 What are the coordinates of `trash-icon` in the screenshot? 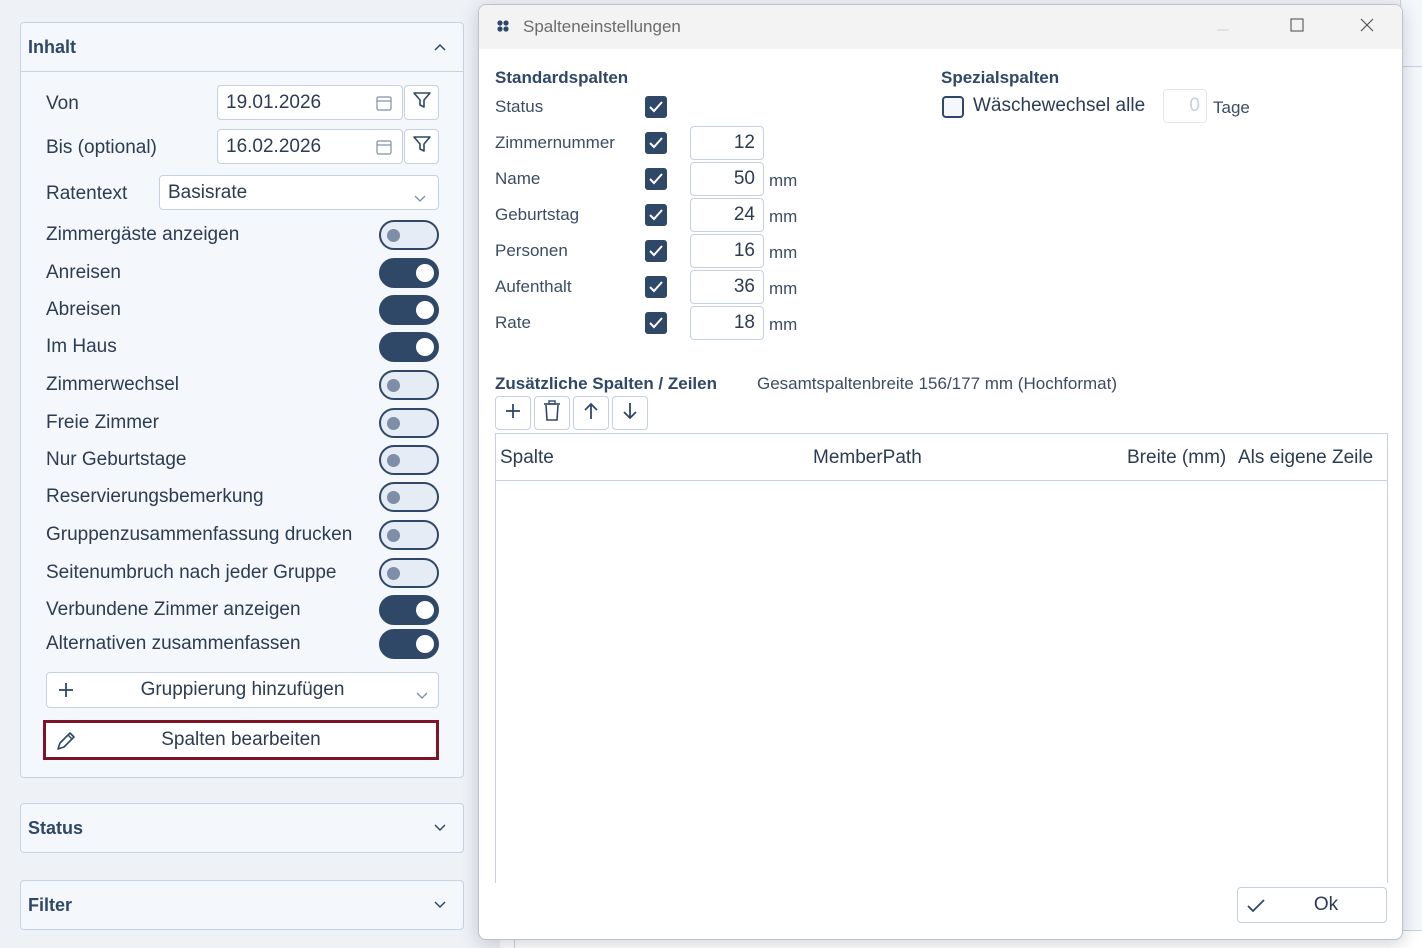 It's located at (552, 413).